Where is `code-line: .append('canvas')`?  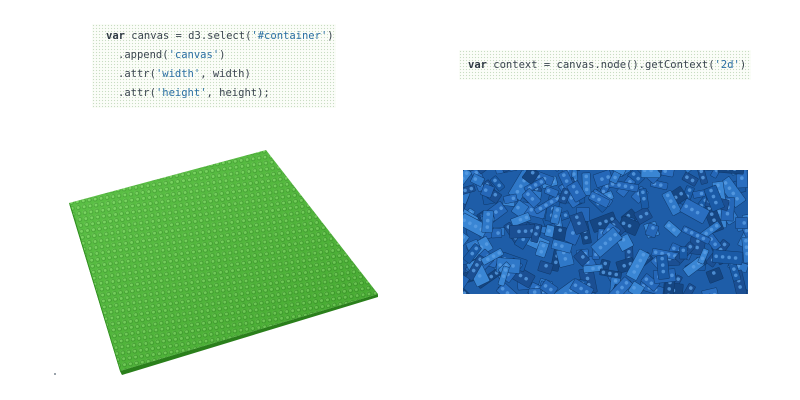
code-line: .append('canvas') is located at coordinates (221, 55).